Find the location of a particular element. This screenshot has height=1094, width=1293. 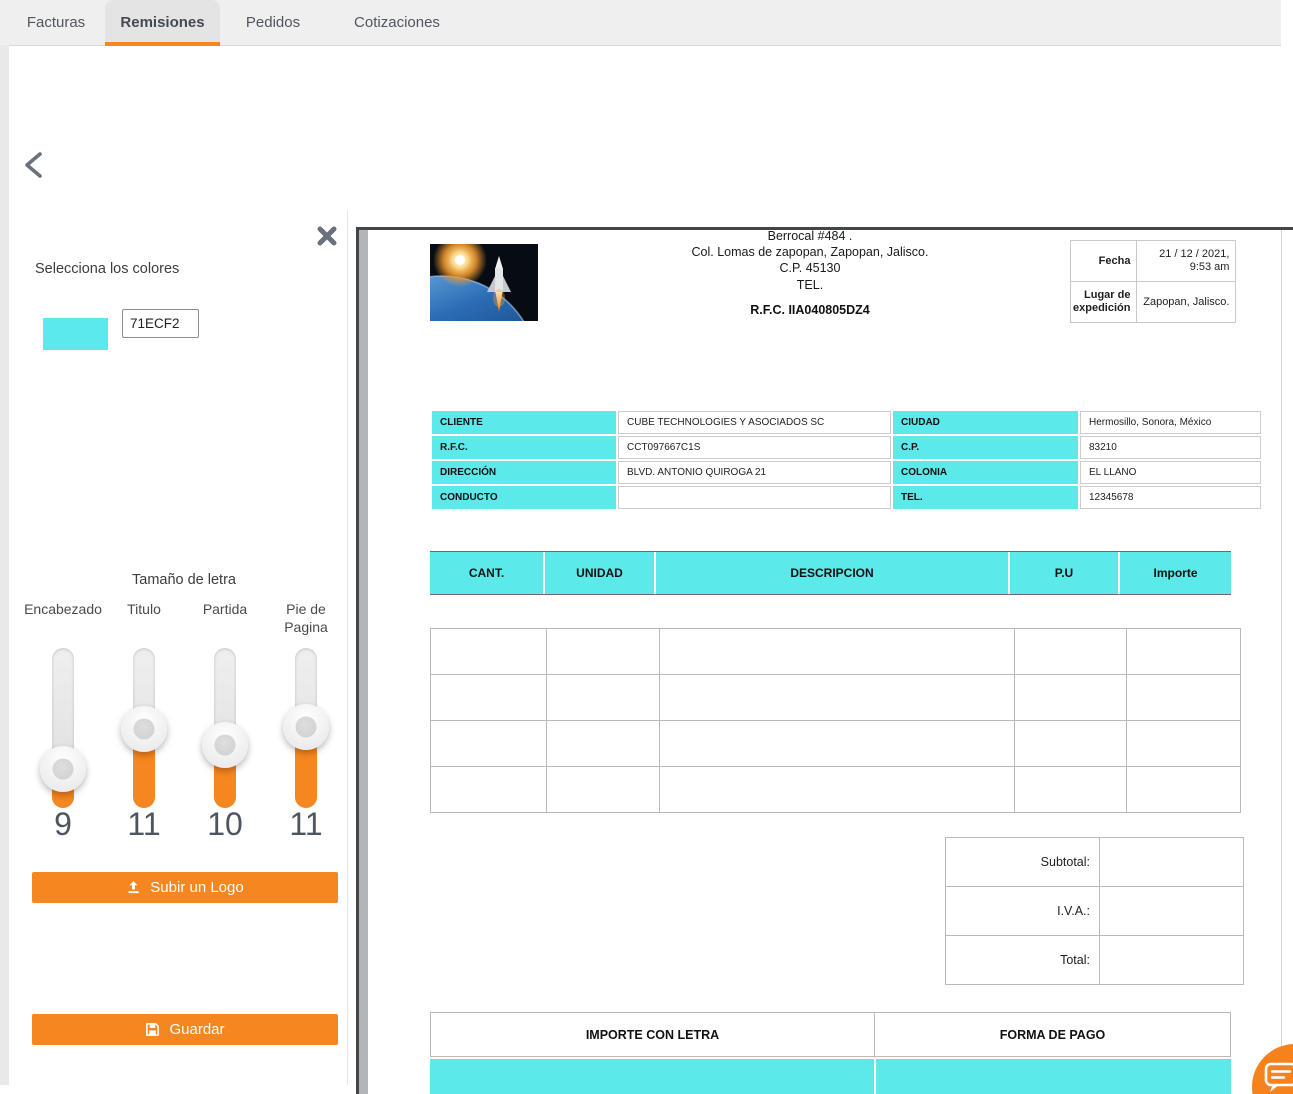

floppy-icon is located at coordinates (153, 1029).